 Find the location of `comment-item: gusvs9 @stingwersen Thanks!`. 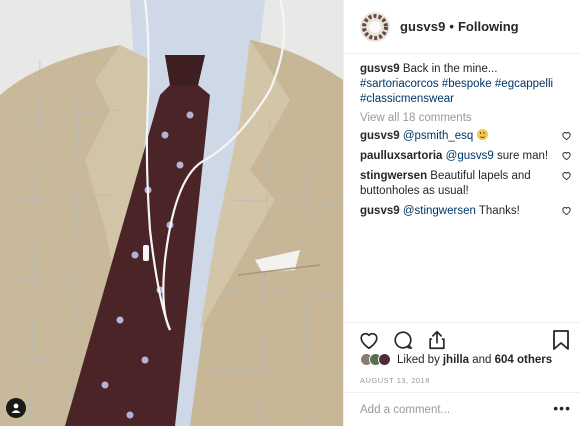

comment-item: gusvs9 @stingwersen Thanks! is located at coordinates (466, 211).